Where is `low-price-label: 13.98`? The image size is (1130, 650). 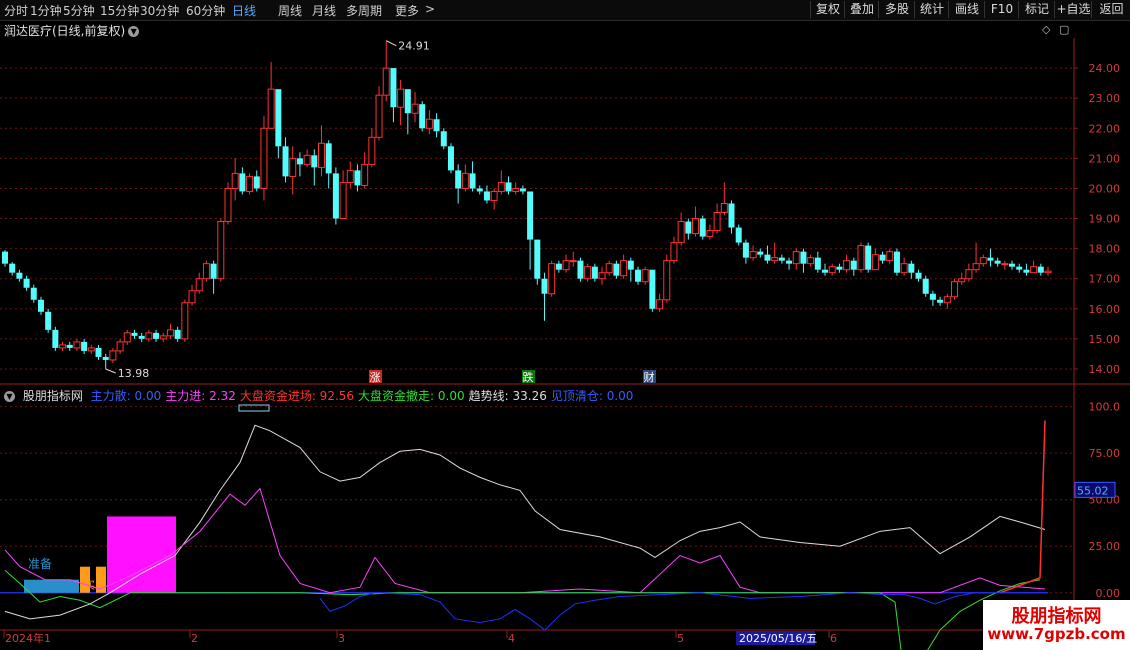
low-price-label: 13.98 is located at coordinates (134, 373).